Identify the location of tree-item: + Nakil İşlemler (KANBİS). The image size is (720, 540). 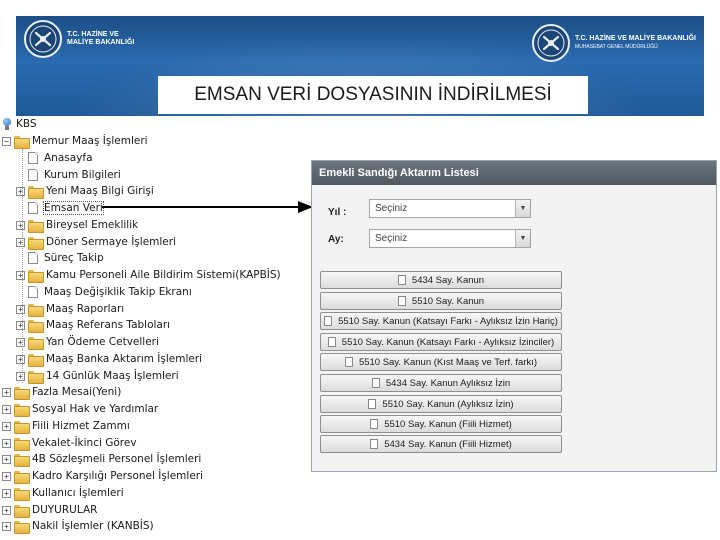
(78, 526).